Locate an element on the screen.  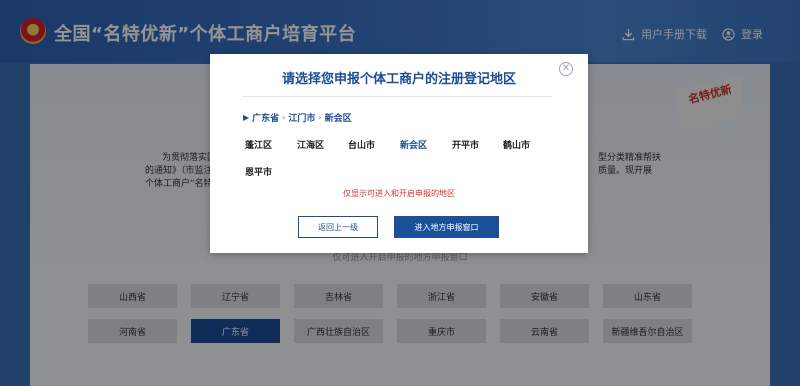
district-xinhui: 新会区 is located at coordinates (413, 144).